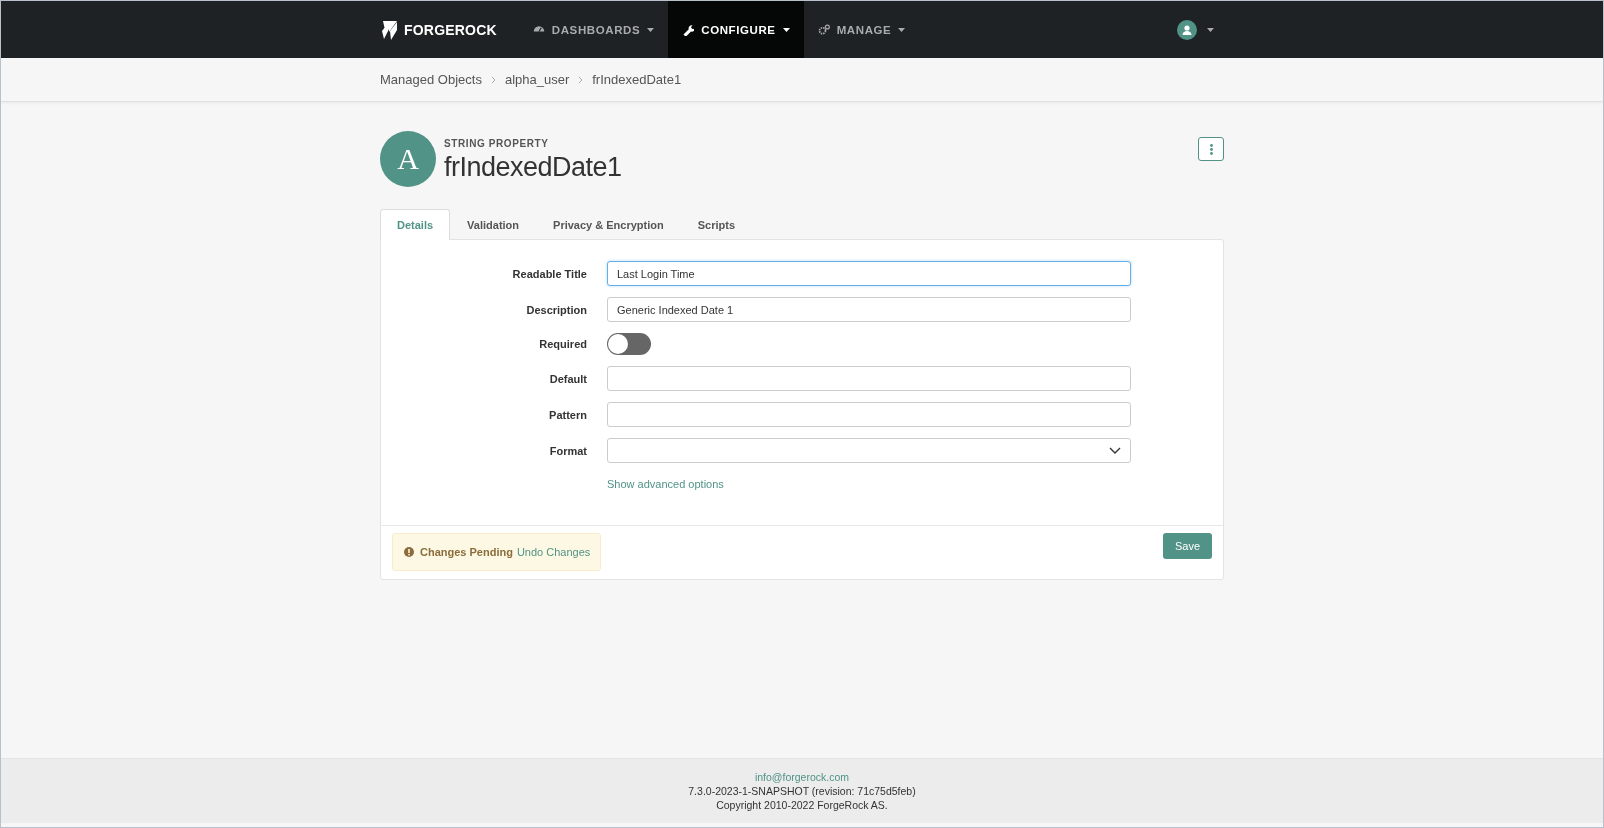  What do you see at coordinates (637, 79) in the screenshot?
I see `breadcrumb: frIndexedDate1` at bounding box center [637, 79].